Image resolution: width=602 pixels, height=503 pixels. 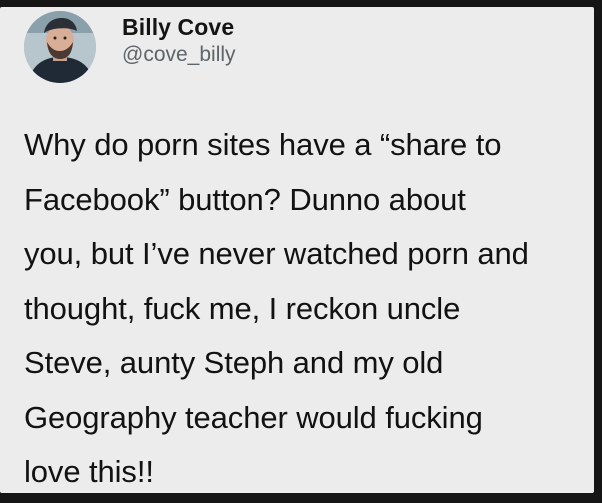 I want to click on author-info: Billy Cove @cove_billy, so click(x=179, y=40).